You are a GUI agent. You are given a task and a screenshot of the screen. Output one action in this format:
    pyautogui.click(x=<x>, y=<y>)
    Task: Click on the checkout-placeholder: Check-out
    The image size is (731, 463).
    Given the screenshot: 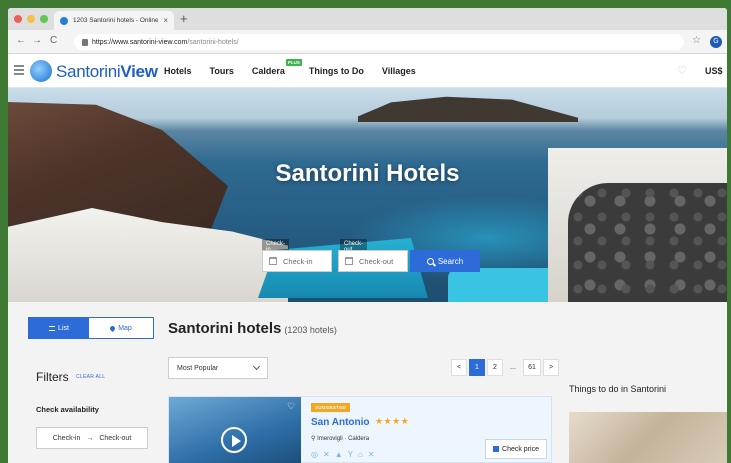 What is the action you would take?
    pyautogui.click(x=376, y=261)
    